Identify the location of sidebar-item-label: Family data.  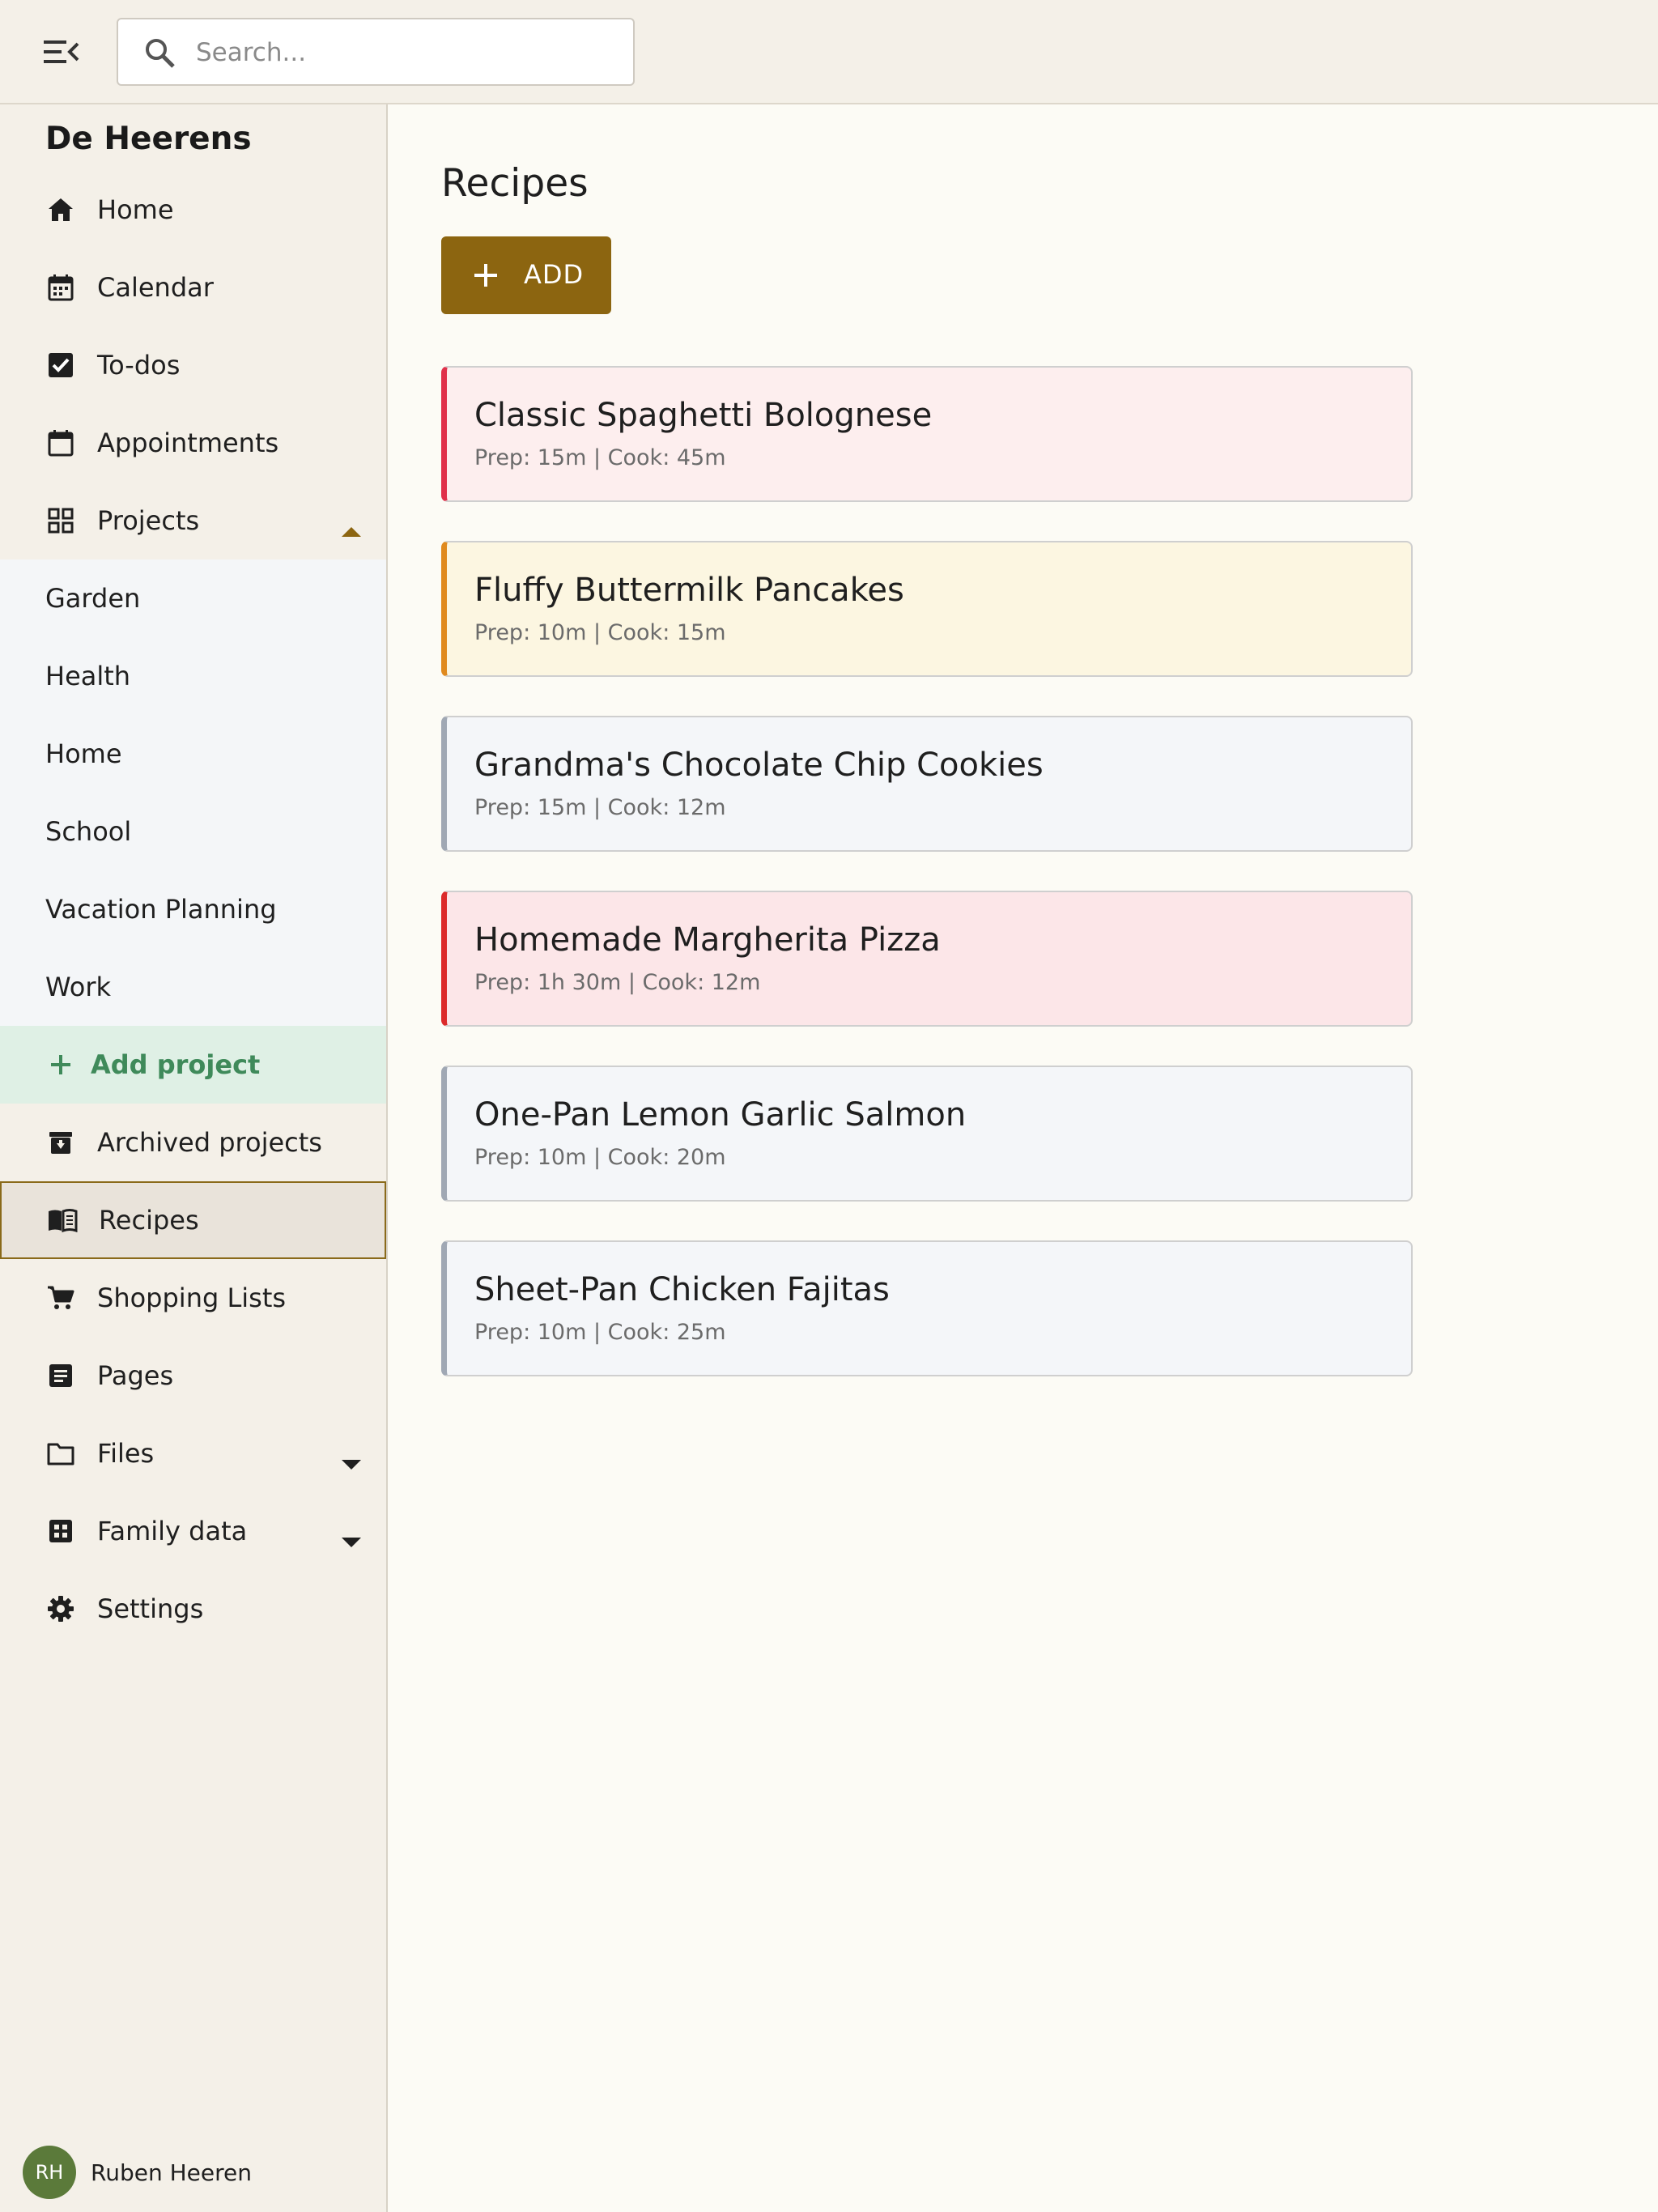
(172, 1531).